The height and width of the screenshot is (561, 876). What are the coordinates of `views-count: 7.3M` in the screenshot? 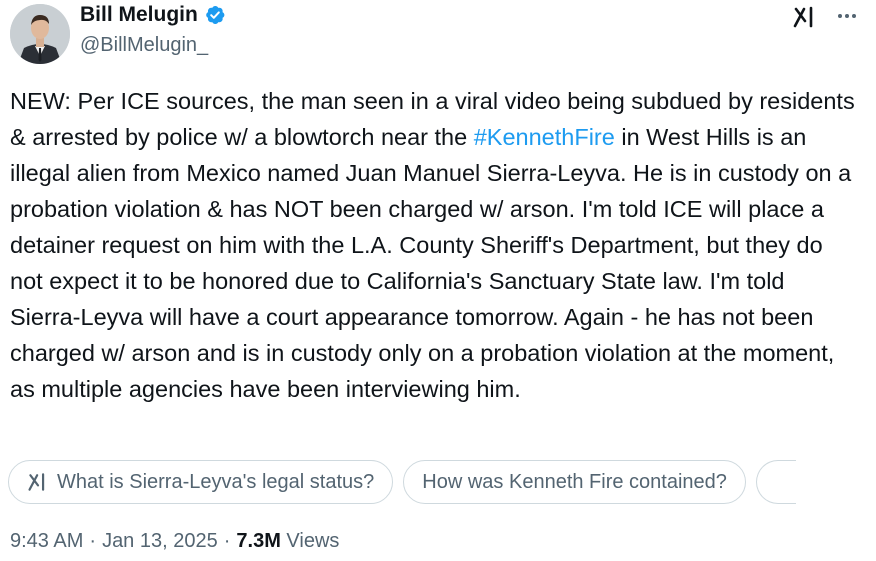 It's located at (258, 541).